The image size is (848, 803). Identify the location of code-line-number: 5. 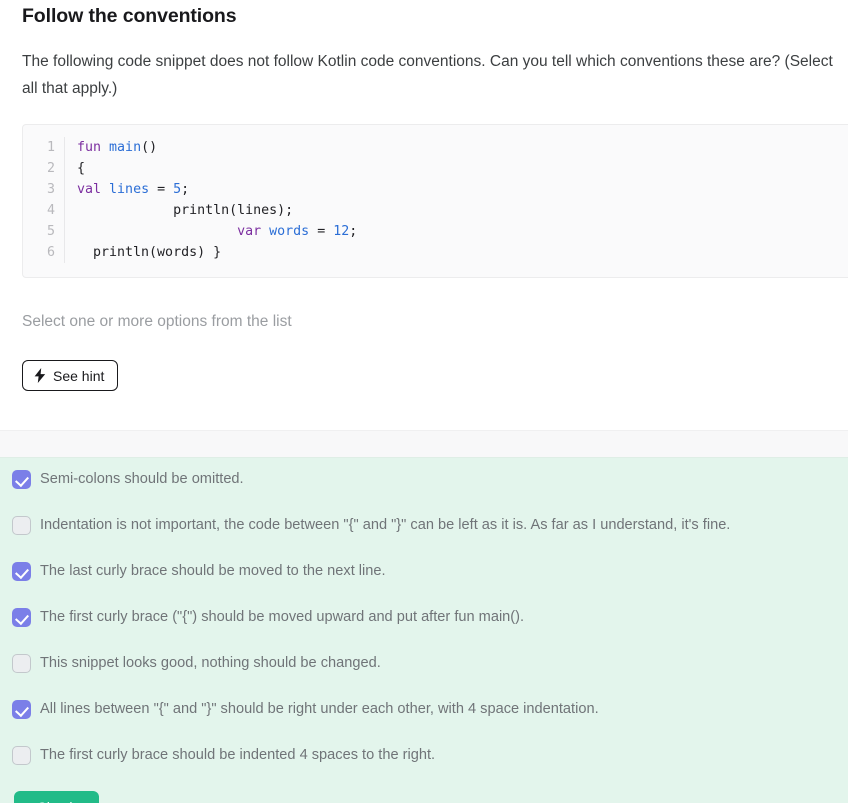
(50, 231).